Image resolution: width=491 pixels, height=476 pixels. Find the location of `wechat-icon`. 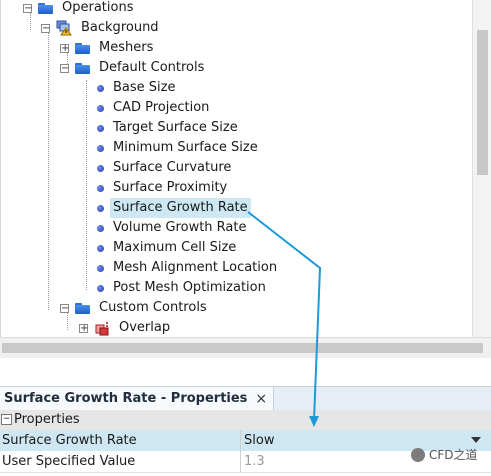

wechat-icon is located at coordinates (418, 454).